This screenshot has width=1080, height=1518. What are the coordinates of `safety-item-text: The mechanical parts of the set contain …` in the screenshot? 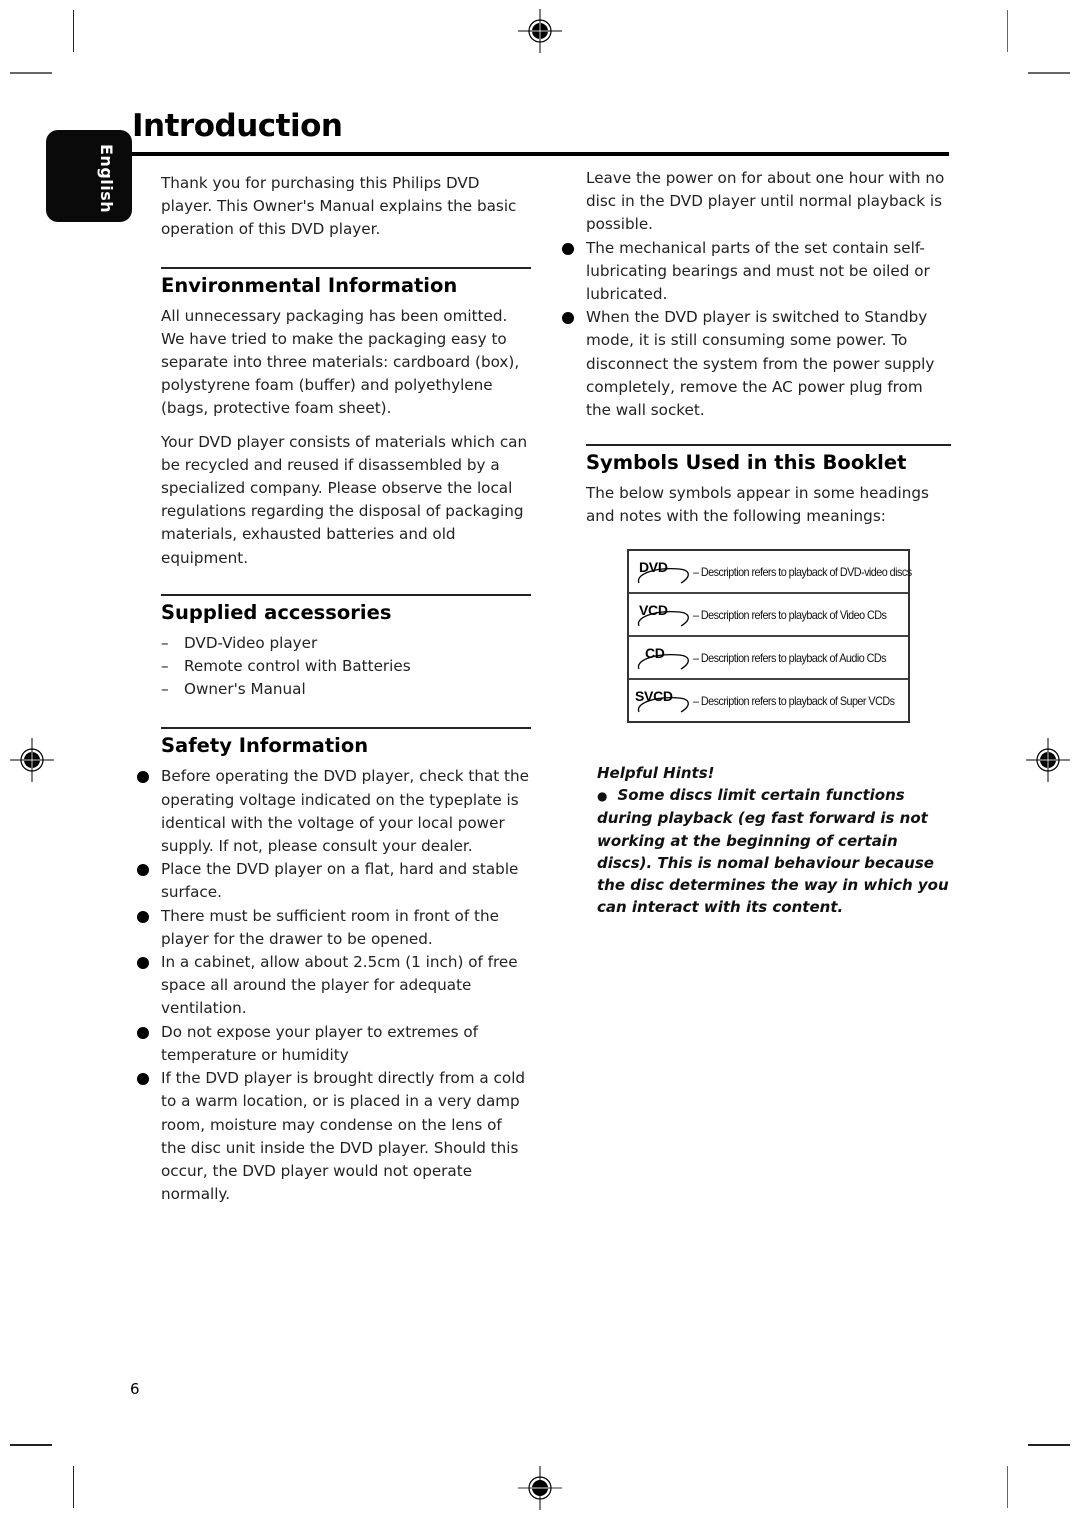 It's located at (758, 271).